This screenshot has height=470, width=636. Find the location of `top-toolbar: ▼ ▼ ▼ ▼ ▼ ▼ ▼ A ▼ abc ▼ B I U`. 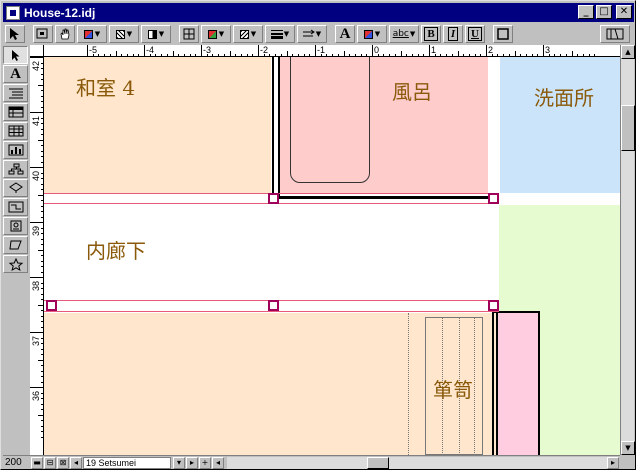

top-toolbar: ▼ ▼ ▼ ▼ ▼ ▼ ▼ A ▼ abc ▼ B I U is located at coordinates (318, 34).